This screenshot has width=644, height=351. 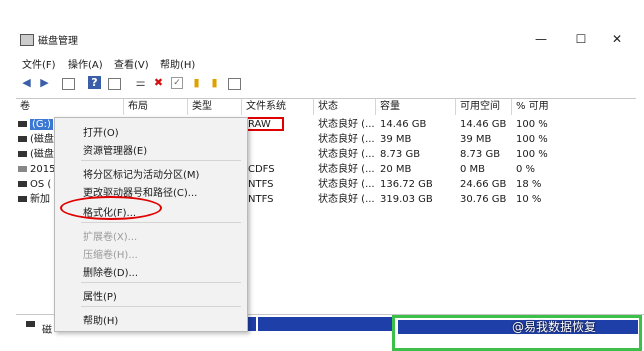 What do you see at coordinates (526, 169) in the screenshot?
I see `percent-free-cell: 0 %` at bounding box center [526, 169].